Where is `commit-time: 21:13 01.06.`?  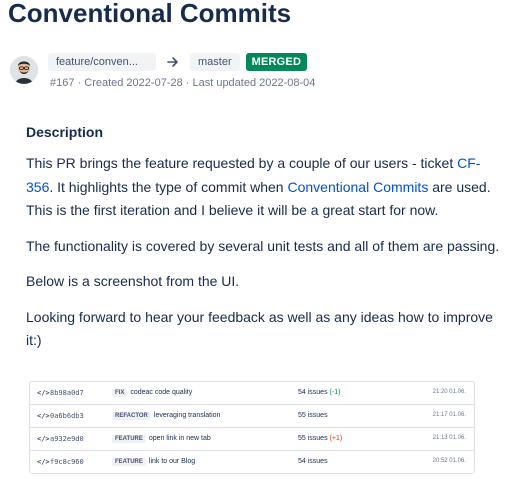
commit-time: 21:13 01.06. is located at coordinates (449, 438).